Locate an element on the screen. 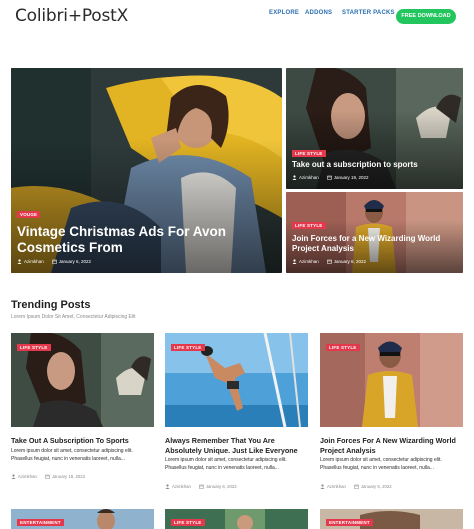 The image size is (474, 529). trending-card-6: ENTERTAINMENT is located at coordinates (391, 519).